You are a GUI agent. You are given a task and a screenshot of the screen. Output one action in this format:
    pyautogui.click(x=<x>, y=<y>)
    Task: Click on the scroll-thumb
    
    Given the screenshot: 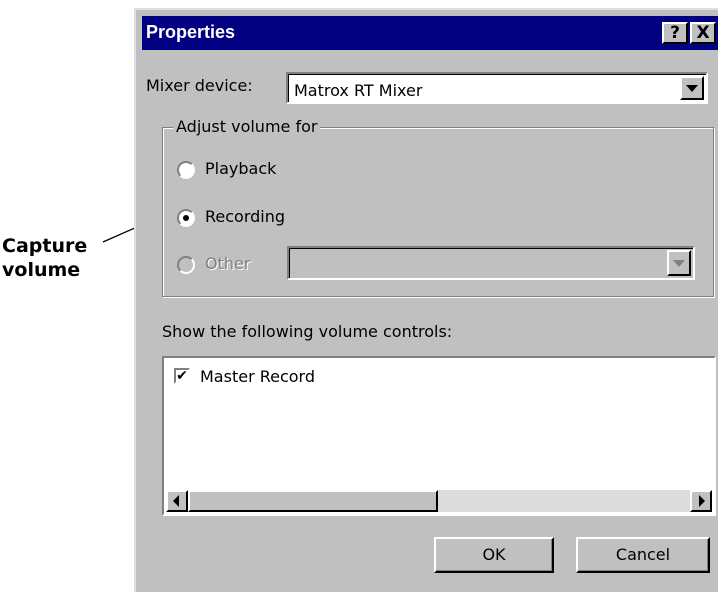 What is the action you would take?
    pyautogui.click(x=313, y=501)
    